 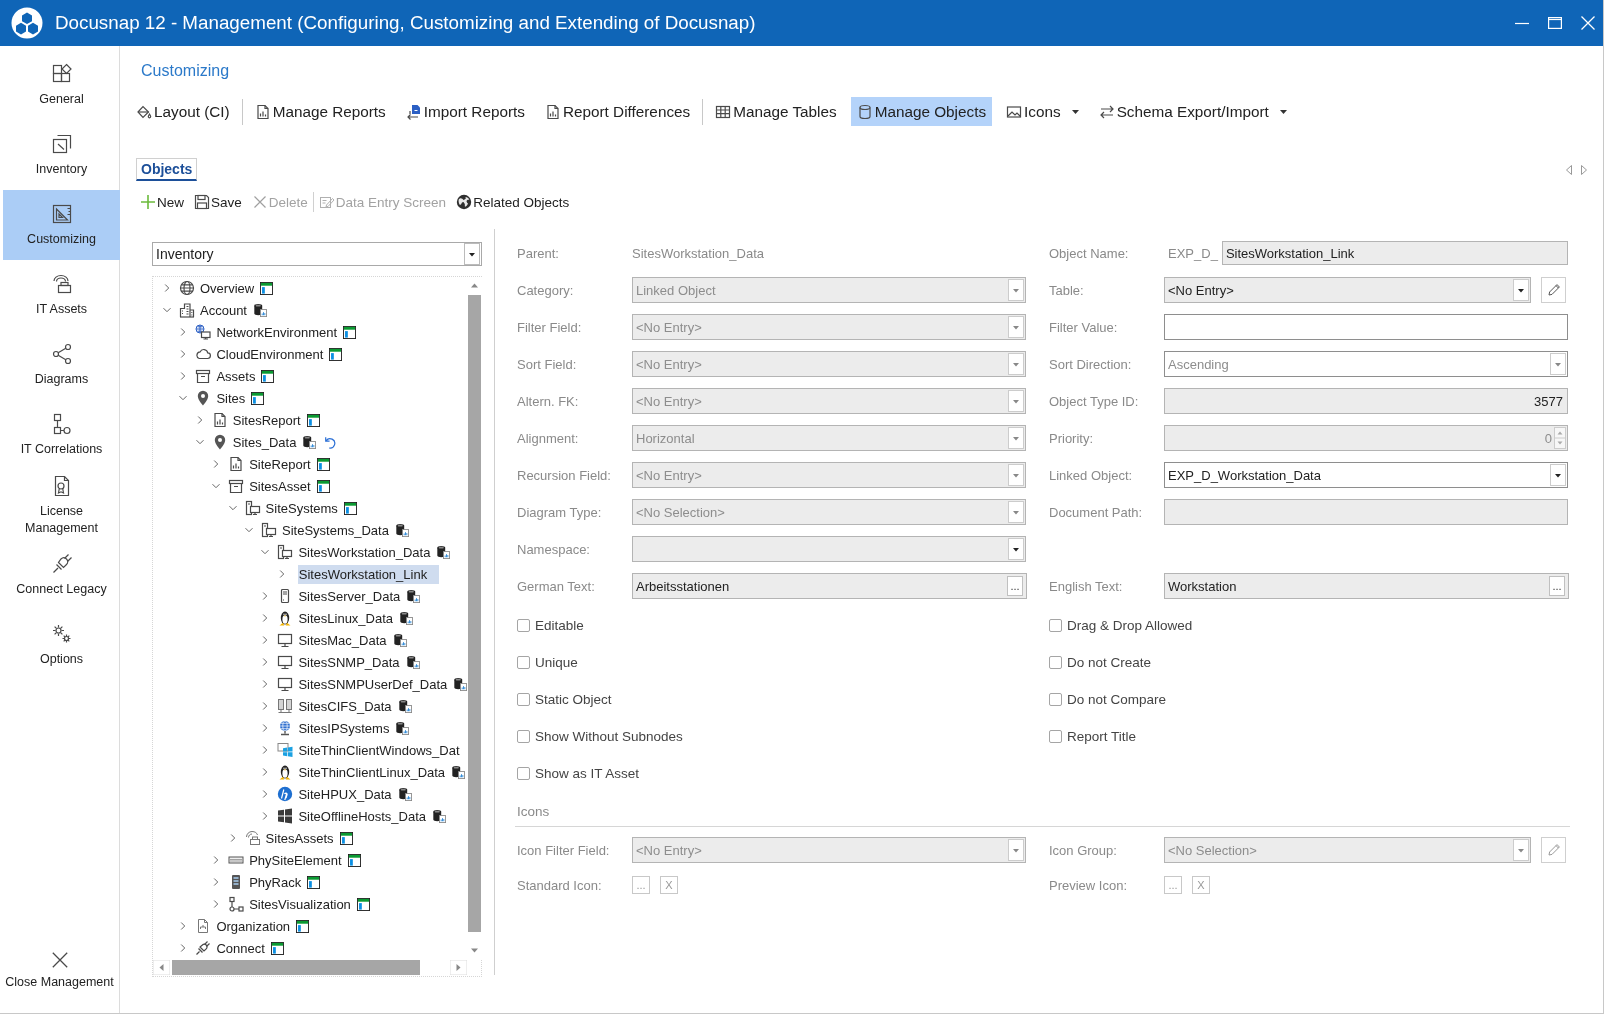 What do you see at coordinates (167, 169) in the screenshot?
I see `tab: Objects` at bounding box center [167, 169].